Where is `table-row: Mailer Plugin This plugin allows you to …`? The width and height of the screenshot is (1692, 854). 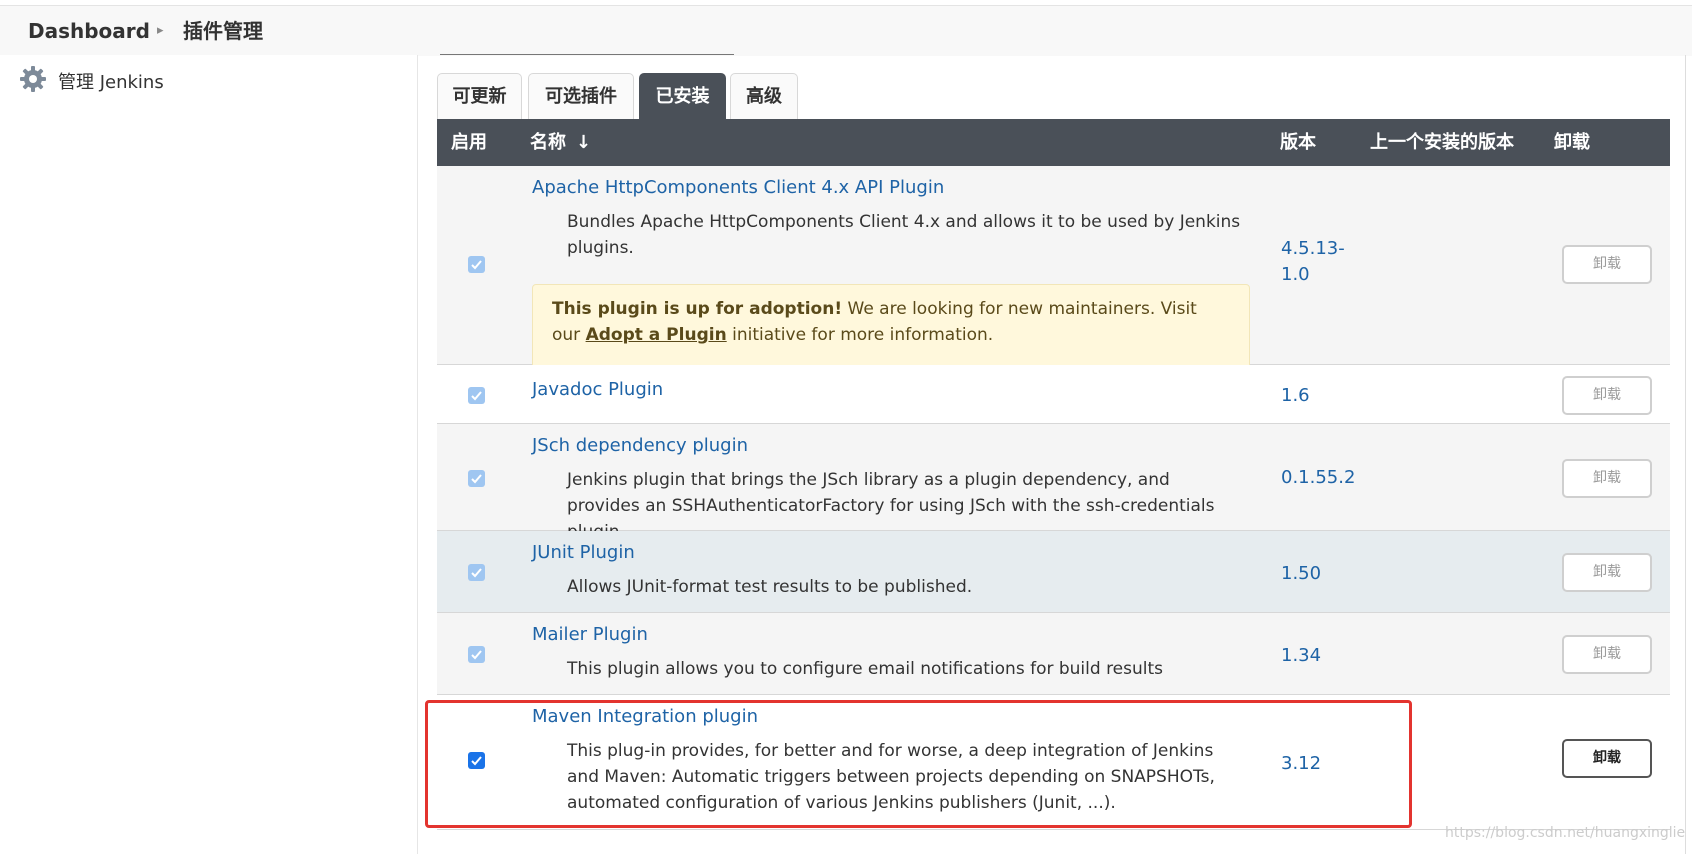 table-row: Mailer Plugin This plugin allows you to … is located at coordinates (1053, 654).